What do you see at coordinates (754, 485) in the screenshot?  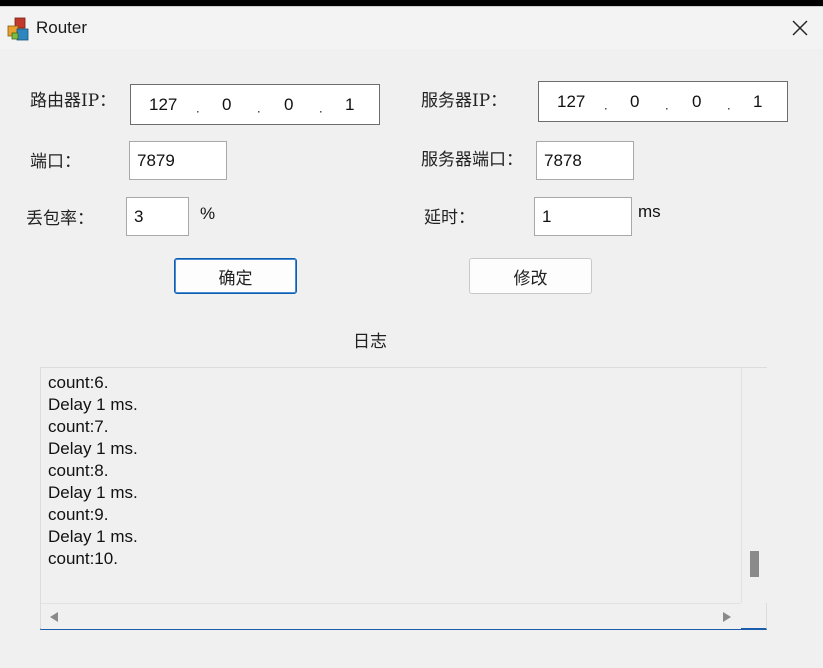 I see `vertical-scrollbar` at bounding box center [754, 485].